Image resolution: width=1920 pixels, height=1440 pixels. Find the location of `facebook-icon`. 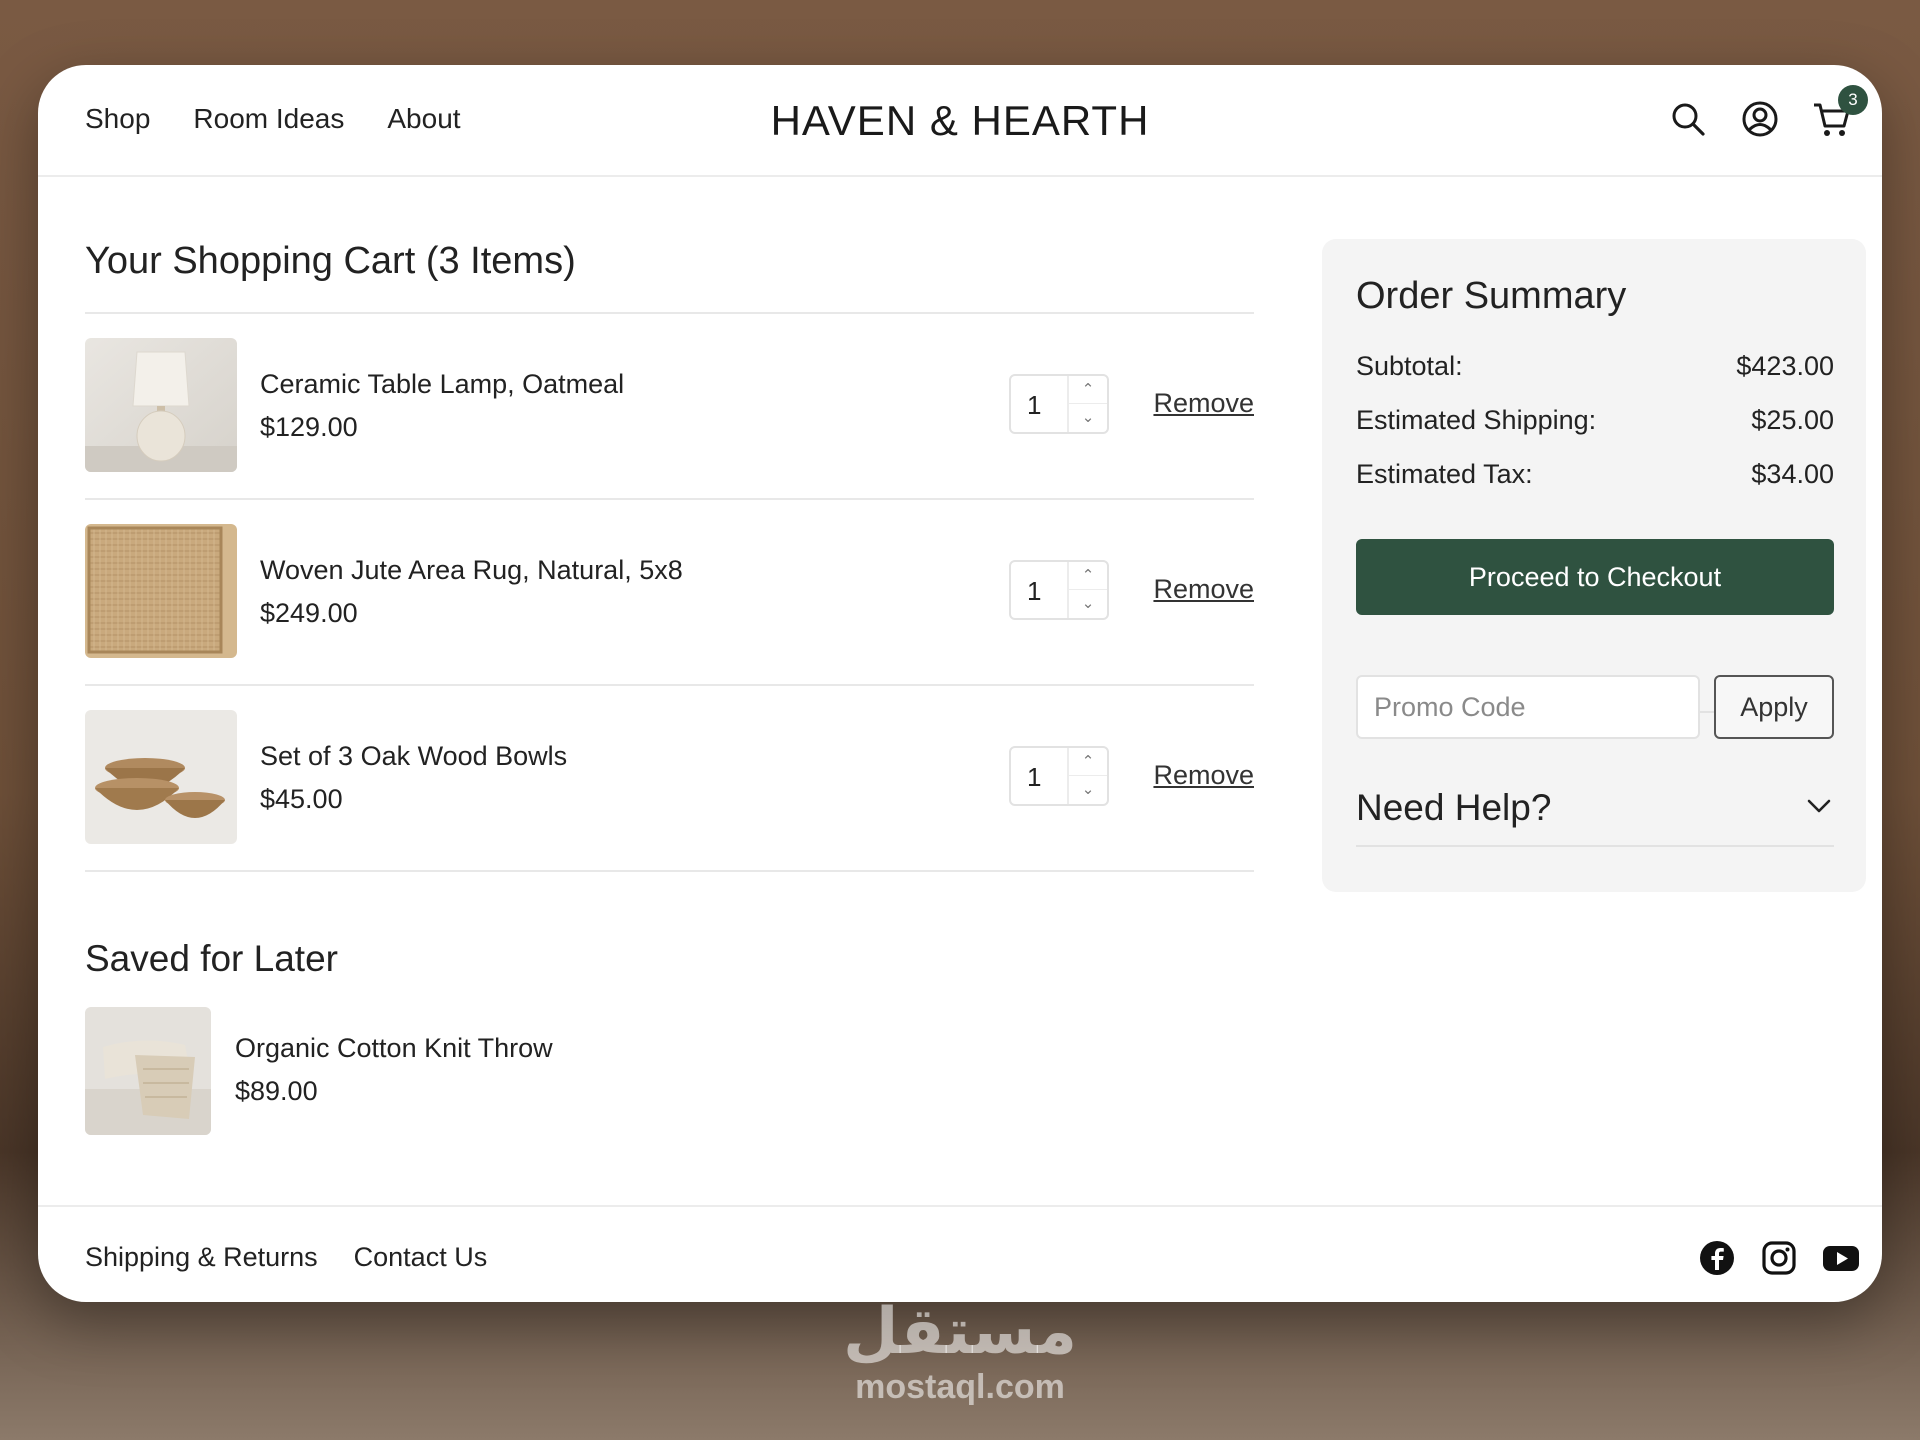

facebook-icon is located at coordinates (1717, 1258).